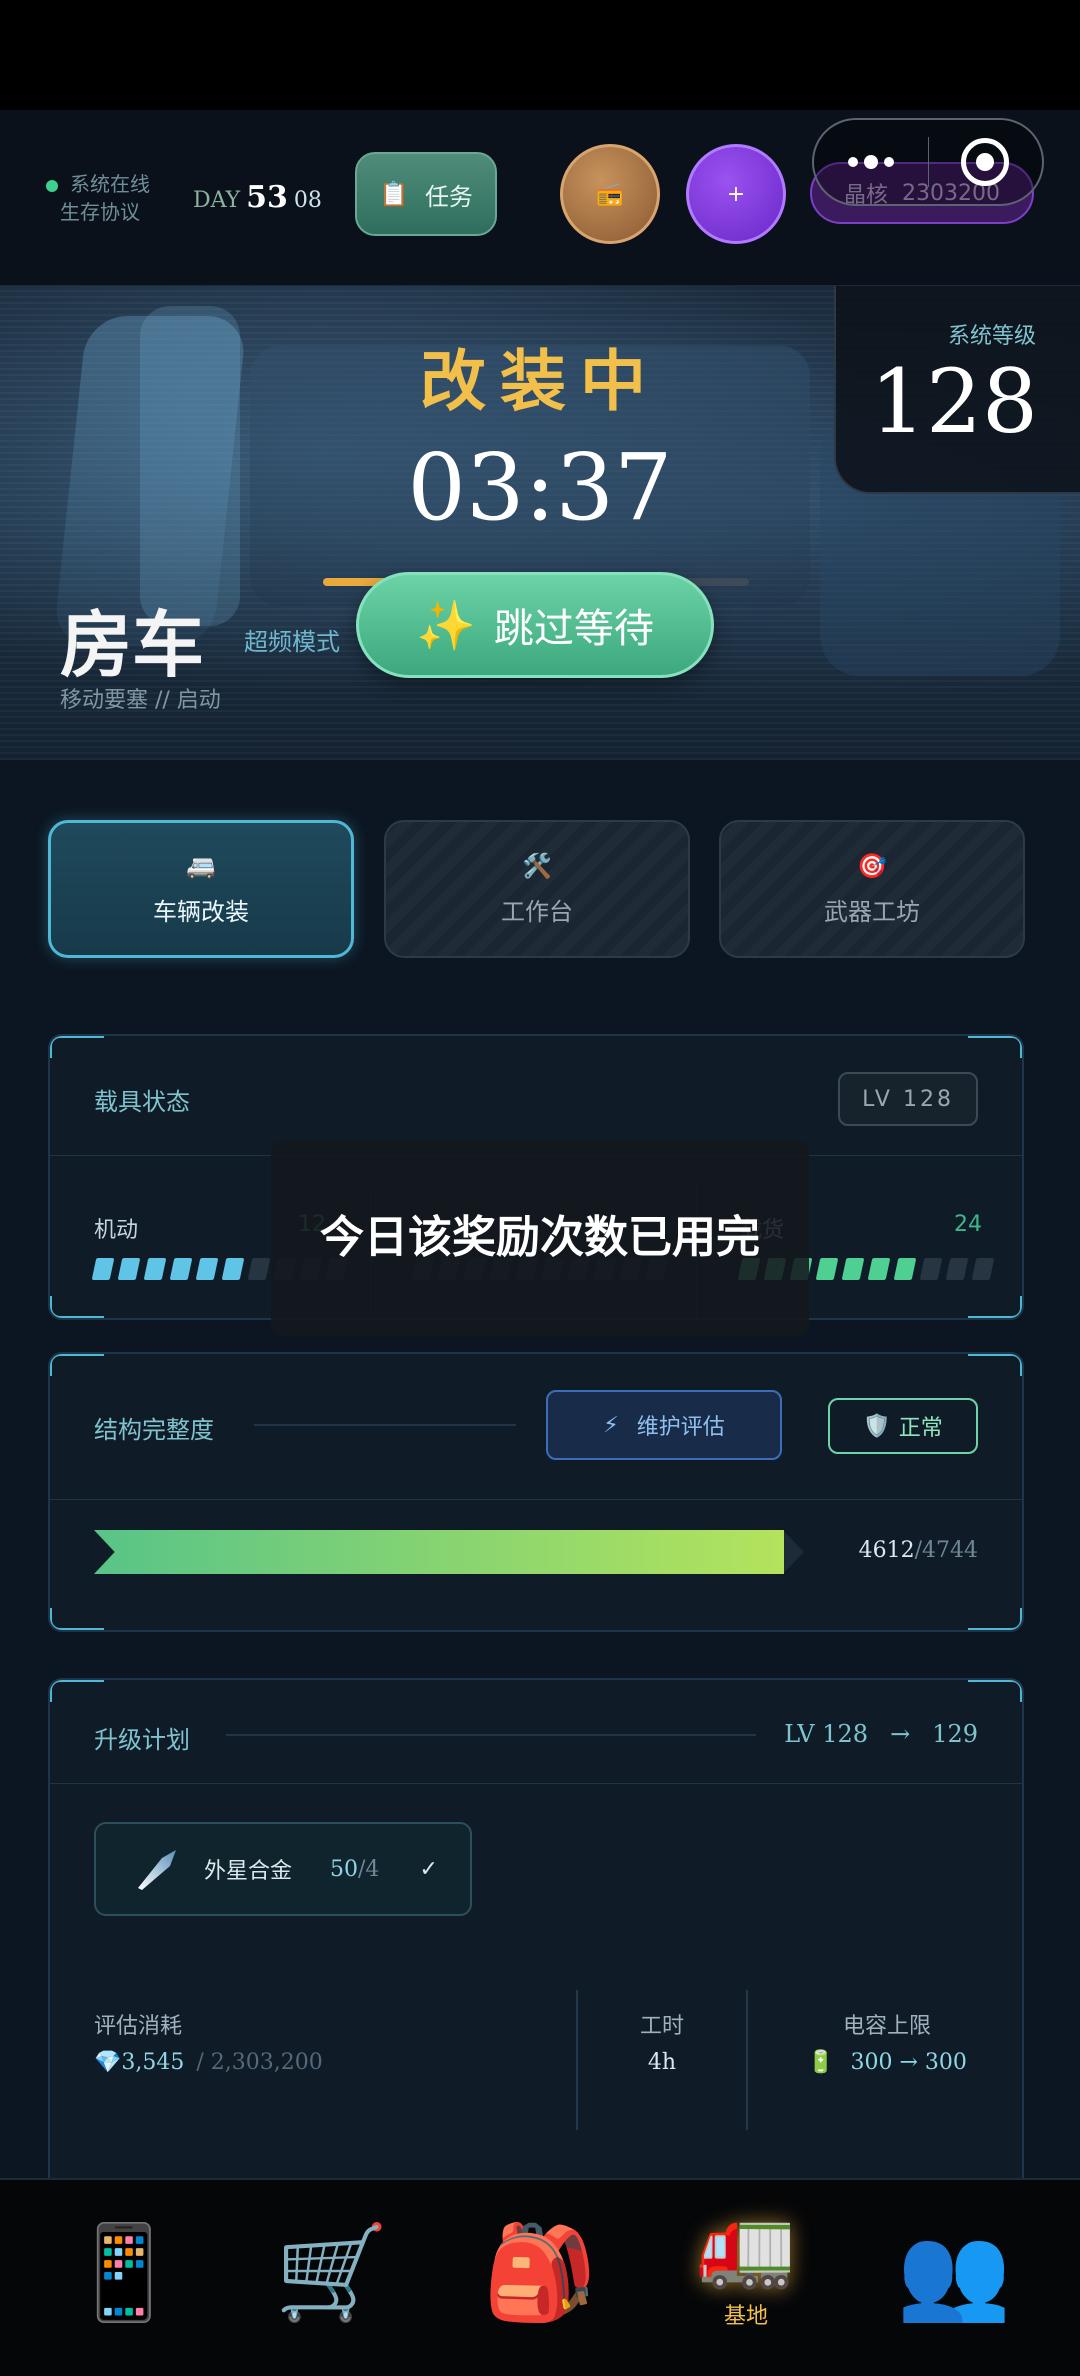  What do you see at coordinates (52, 185) in the screenshot?
I see `online-dot-icon` at bounding box center [52, 185].